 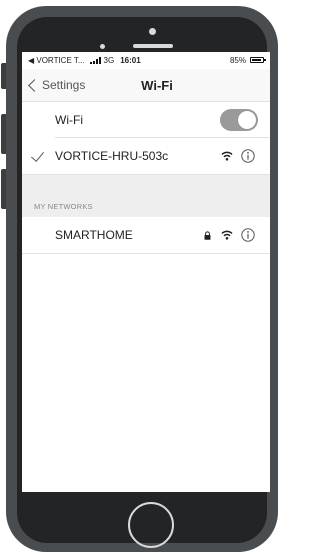 I want to click on earpiece-speaker, so click(x=153, y=46).